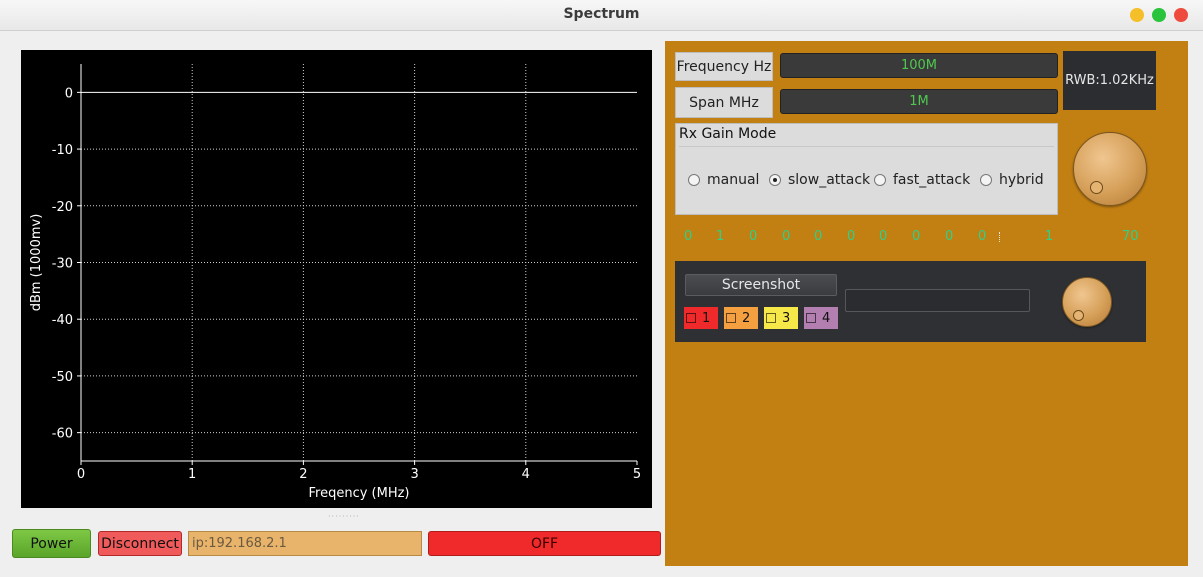 Image resolution: width=1203 pixels, height=577 pixels. I want to click on window-title: Spectrum, so click(601, 14).